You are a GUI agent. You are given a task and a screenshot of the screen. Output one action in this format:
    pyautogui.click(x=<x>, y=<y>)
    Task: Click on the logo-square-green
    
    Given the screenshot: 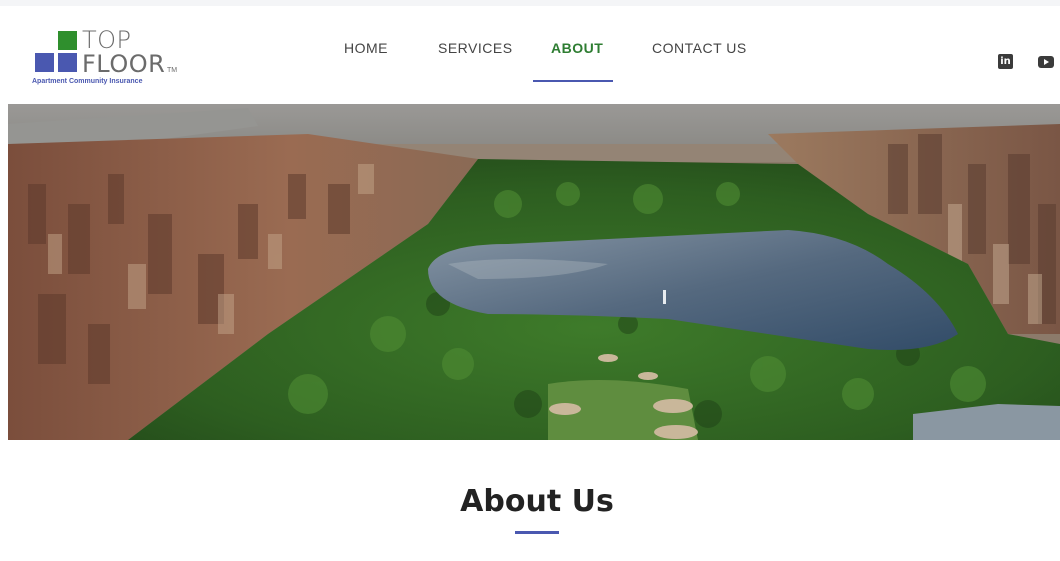 What is the action you would take?
    pyautogui.click(x=67, y=40)
    